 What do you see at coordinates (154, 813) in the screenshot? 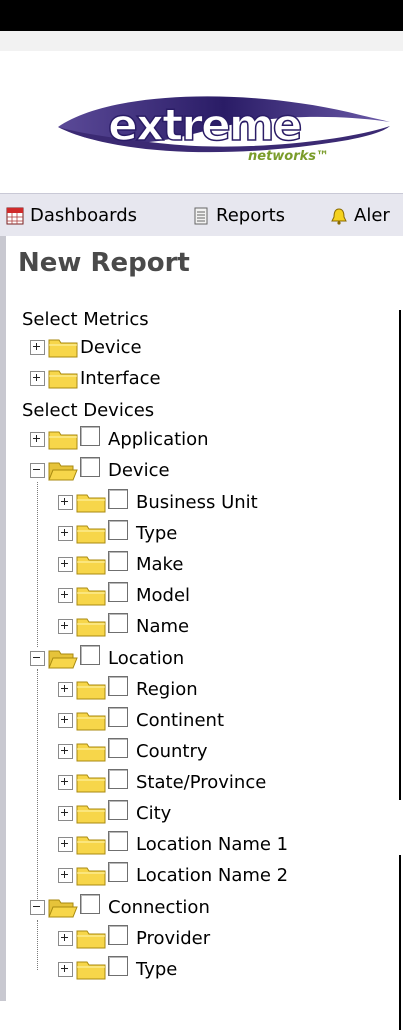
I see `tree-label: City` at bounding box center [154, 813].